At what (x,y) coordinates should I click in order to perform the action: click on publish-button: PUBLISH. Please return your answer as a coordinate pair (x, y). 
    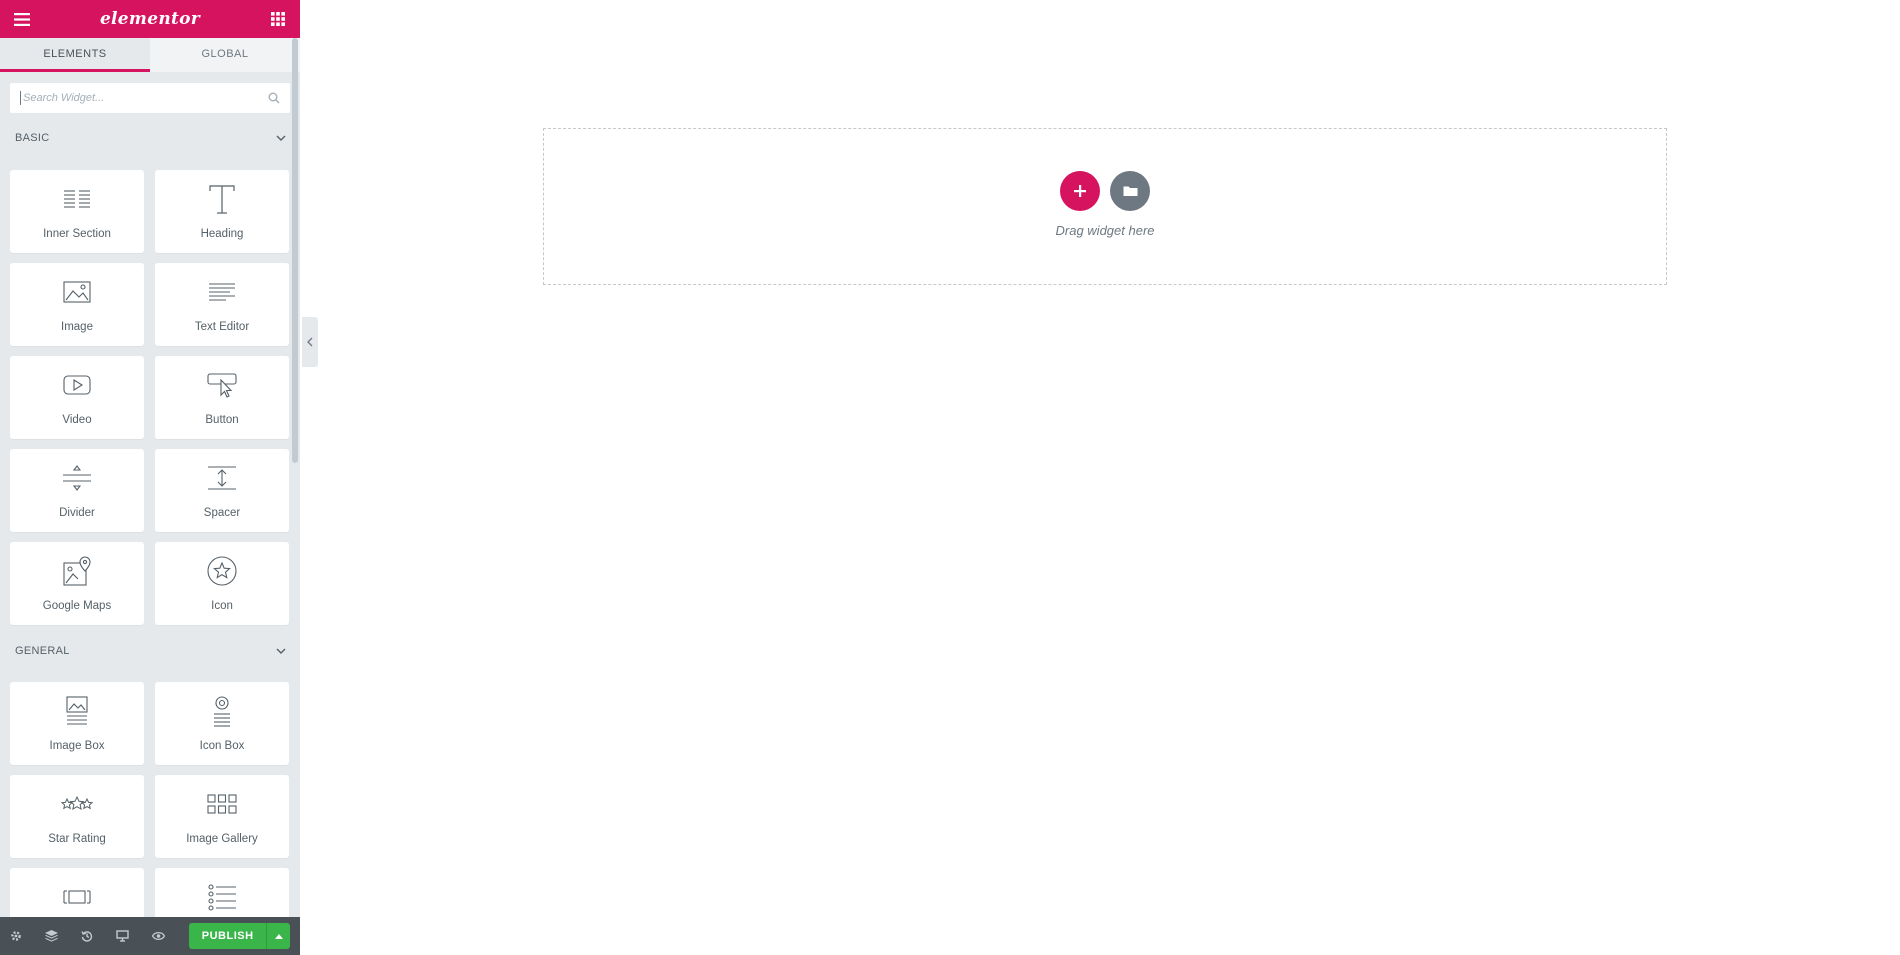
    Looking at the image, I should click on (228, 936).